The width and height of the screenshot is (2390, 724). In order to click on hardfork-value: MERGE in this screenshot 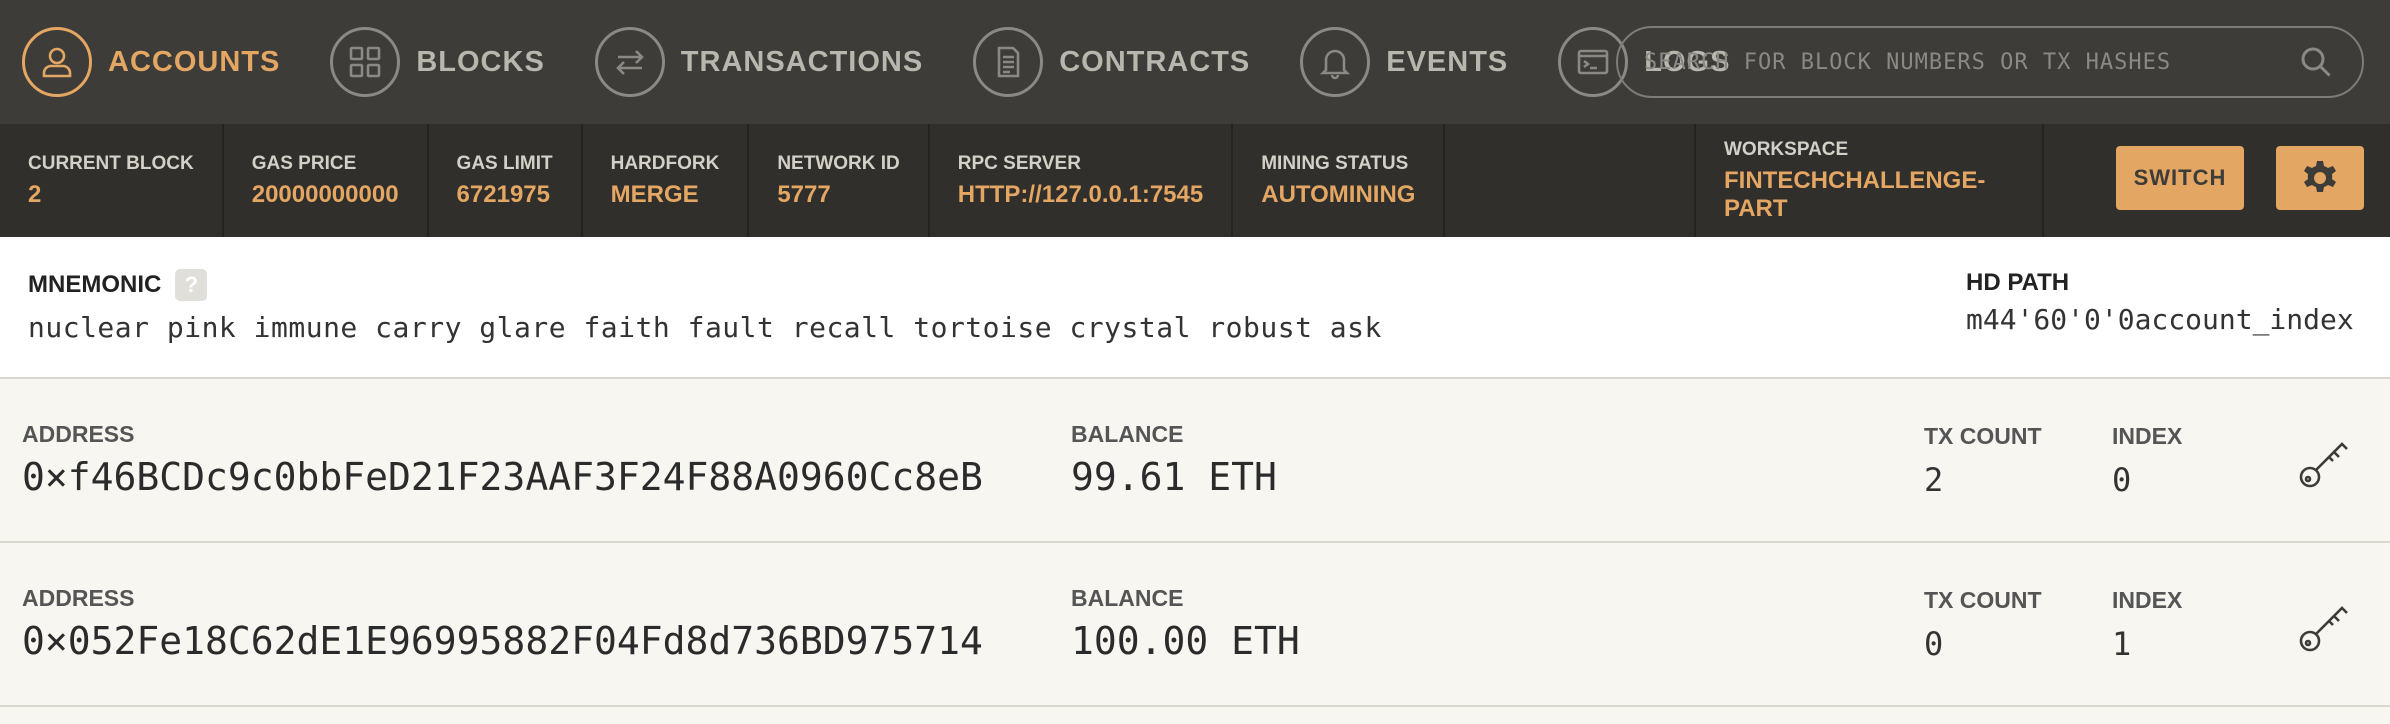, I will do `click(654, 194)`.